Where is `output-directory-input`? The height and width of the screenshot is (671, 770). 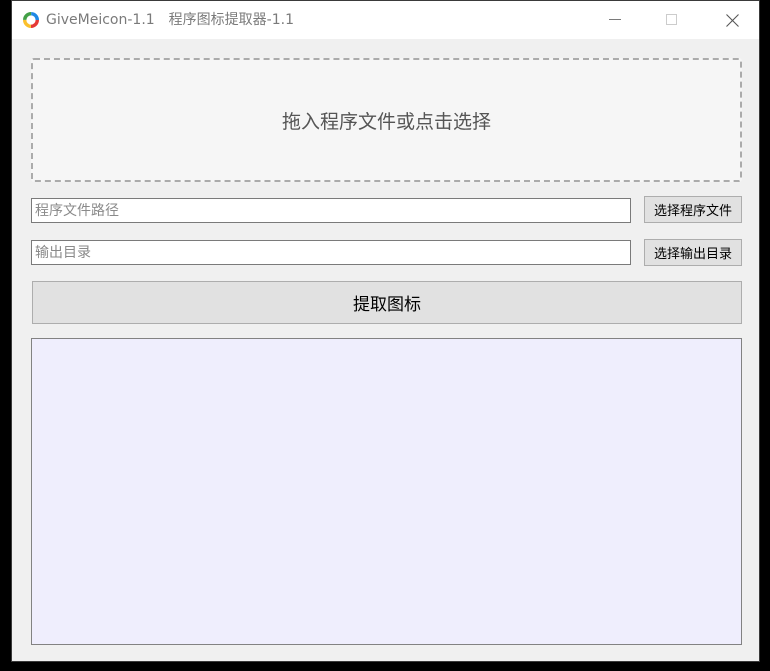 output-directory-input is located at coordinates (331, 252).